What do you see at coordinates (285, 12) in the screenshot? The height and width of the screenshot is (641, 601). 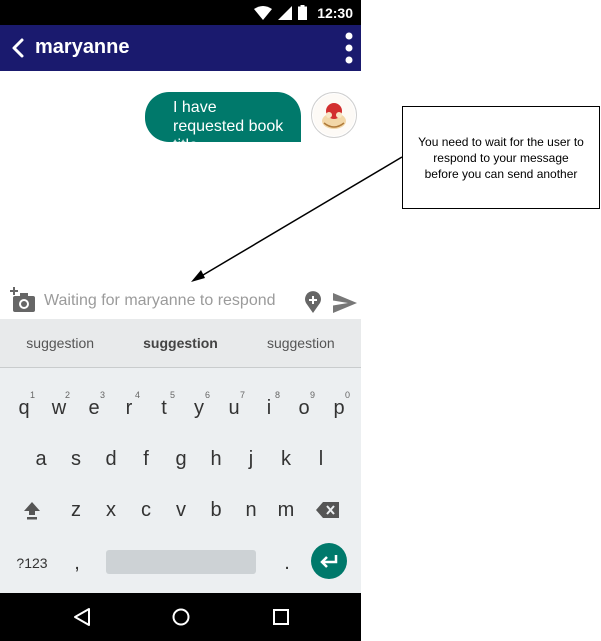 I see `signal-icon` at bounding box center [285, 12].